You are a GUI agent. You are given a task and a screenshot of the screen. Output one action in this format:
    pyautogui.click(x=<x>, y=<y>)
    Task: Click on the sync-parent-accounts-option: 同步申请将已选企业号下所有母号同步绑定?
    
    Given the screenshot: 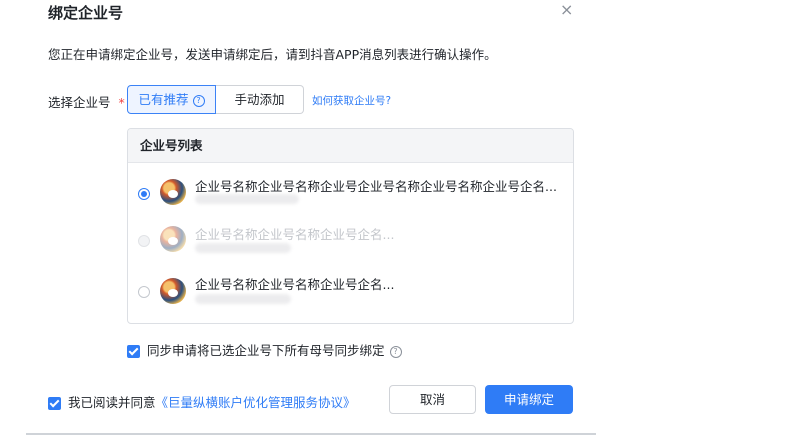 What is the action you would take?
    pyautogui.click(x=264, y=349)
    